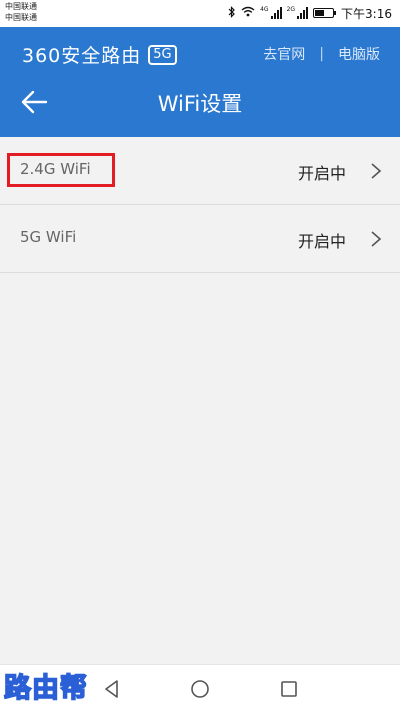 This screenshot has width=400, height=711. What do you see at coordinates (248, 13) in the screenshot?
I see `wifi-icon` at bounding box center [248, 13].